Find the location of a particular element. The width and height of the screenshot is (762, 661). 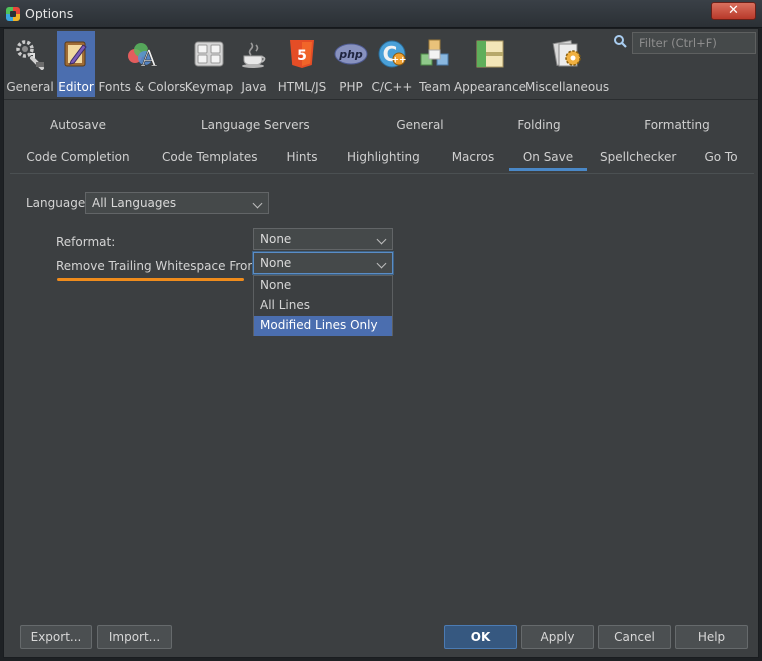

apply-button: Apply is located at coordinates (557, 637).